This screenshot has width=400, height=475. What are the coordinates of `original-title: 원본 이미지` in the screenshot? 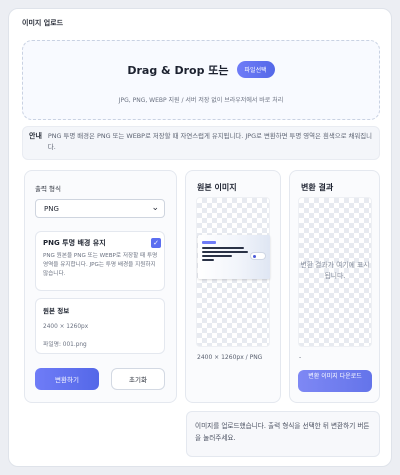 It's located at (217, 187).